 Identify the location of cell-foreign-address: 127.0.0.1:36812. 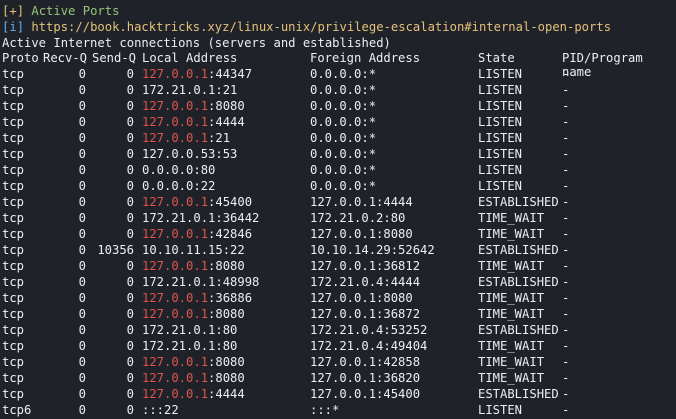
(365, 266).